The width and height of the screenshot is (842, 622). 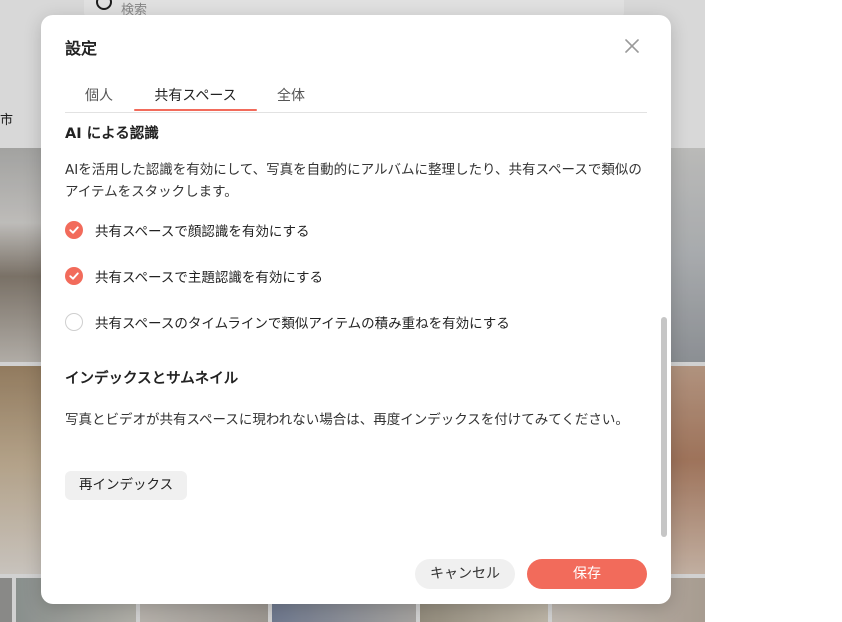 I want to click on active-tab-indicator, so click(x=195, y=110).